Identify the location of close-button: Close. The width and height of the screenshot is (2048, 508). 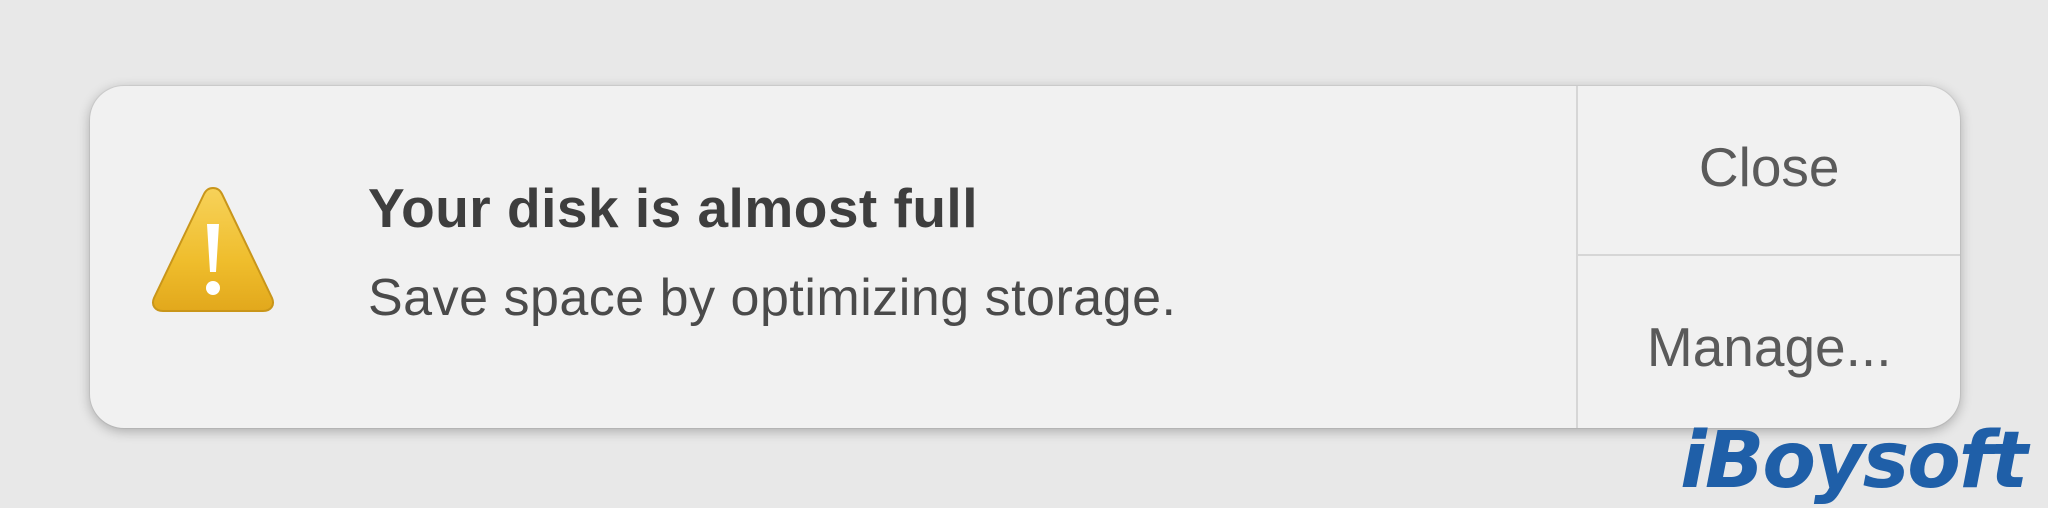
(1769, 171).